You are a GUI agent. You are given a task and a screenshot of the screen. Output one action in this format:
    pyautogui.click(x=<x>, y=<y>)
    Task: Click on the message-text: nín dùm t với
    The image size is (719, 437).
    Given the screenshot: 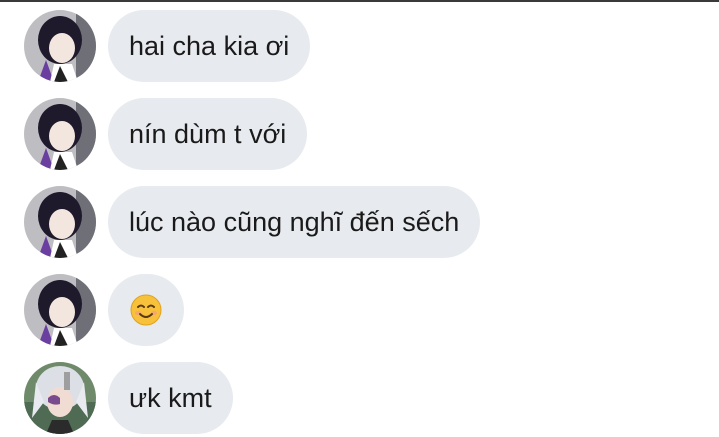 What is the action you would take?
    pyautogui.click(x=208, y=133)
    